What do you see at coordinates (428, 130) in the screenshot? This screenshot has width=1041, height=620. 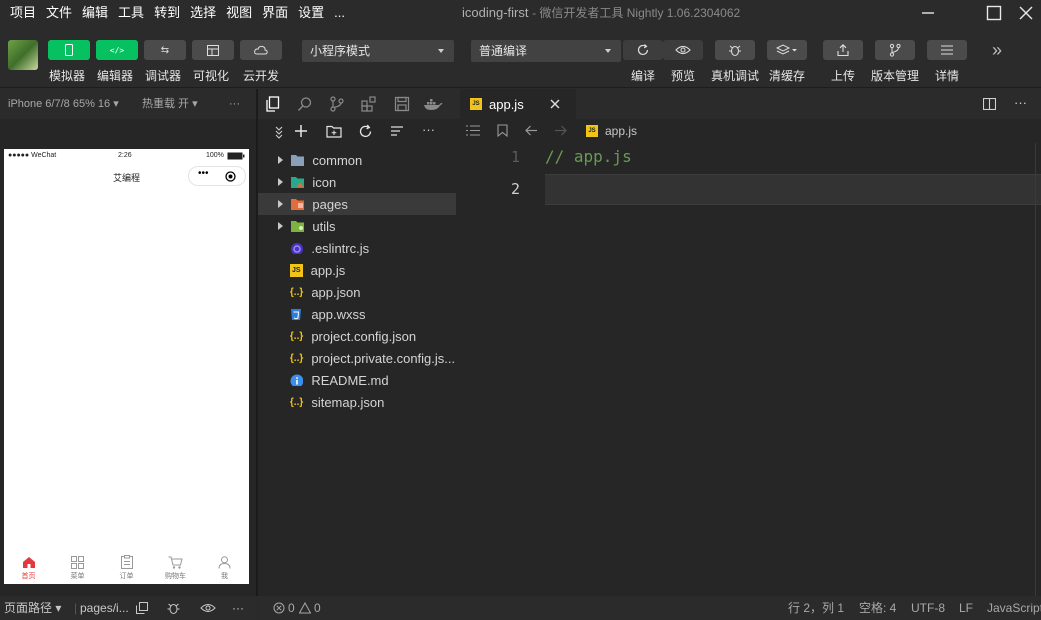 I see `explorer-more-button: ···` at bounding box center [428, 130].